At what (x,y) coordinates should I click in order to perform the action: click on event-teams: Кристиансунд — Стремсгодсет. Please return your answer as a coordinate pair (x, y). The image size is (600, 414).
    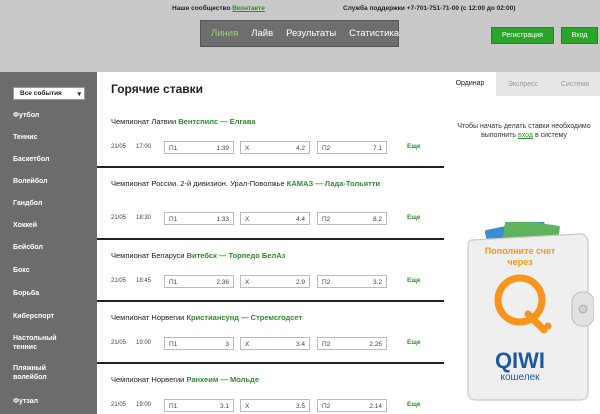
    Looking at the image, I should click on (244, 317).